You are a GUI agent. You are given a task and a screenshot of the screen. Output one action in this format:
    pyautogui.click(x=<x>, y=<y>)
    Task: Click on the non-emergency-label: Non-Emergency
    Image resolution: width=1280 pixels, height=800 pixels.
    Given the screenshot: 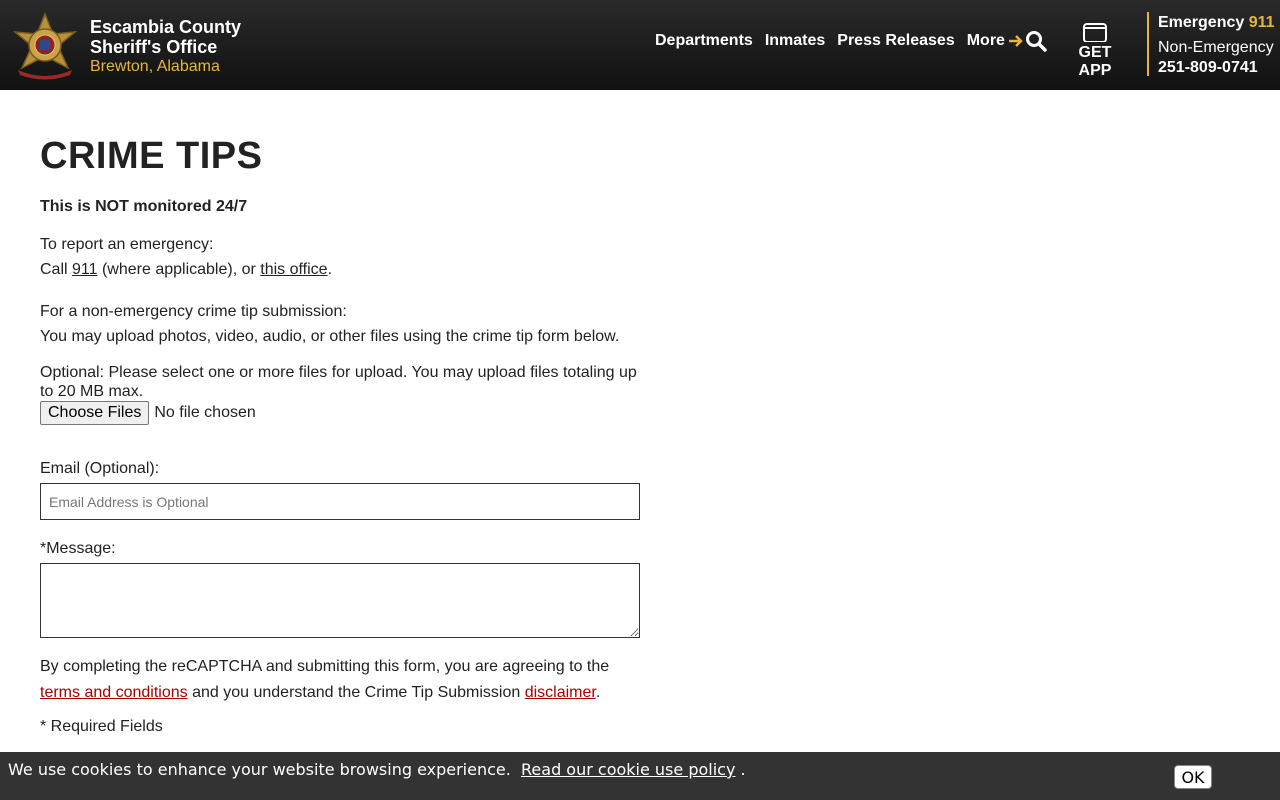 What is the action you would take?
    pyautogui.click(x=1216, y=47)
    